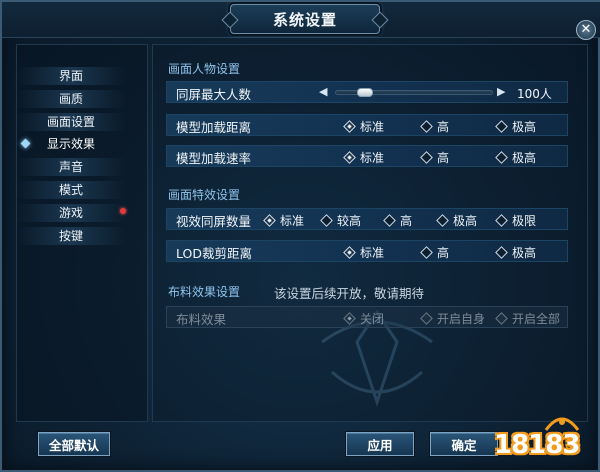  What do you see at coordinates (71, 167) in the screenshot?
I see `sidebar-item-sound: 声音` at bounding box center [71, 167].